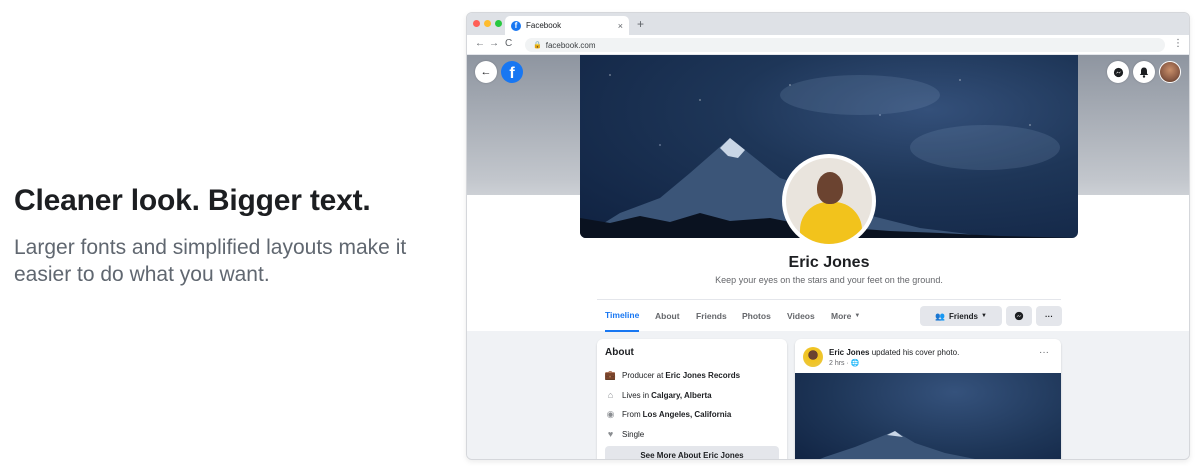  What do you see at coordinates (853, 363) in the screenshot?
I see `globe-icon: · 🌐` at bounding box center [853, 363].